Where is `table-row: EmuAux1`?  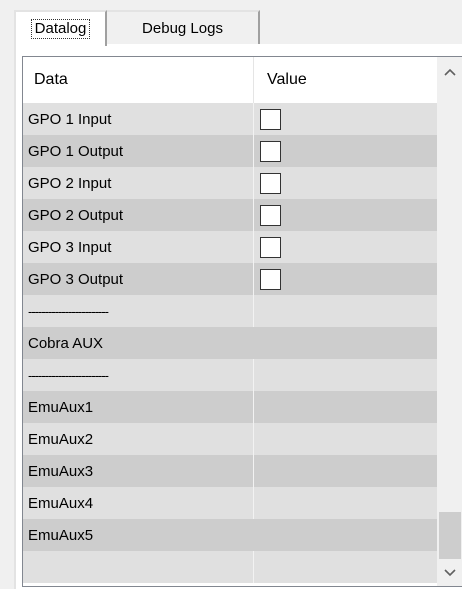 table-row: EmuAux1 is located at coordinates (230, 407).